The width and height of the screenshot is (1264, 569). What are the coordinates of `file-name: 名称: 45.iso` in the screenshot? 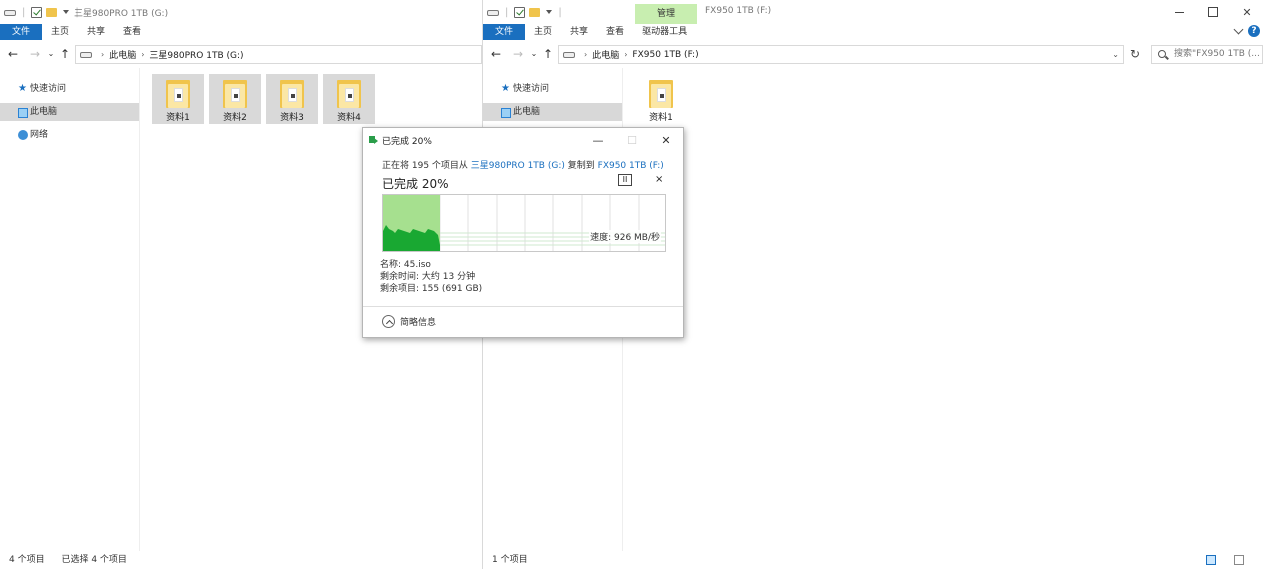 It's located at (405, 265).